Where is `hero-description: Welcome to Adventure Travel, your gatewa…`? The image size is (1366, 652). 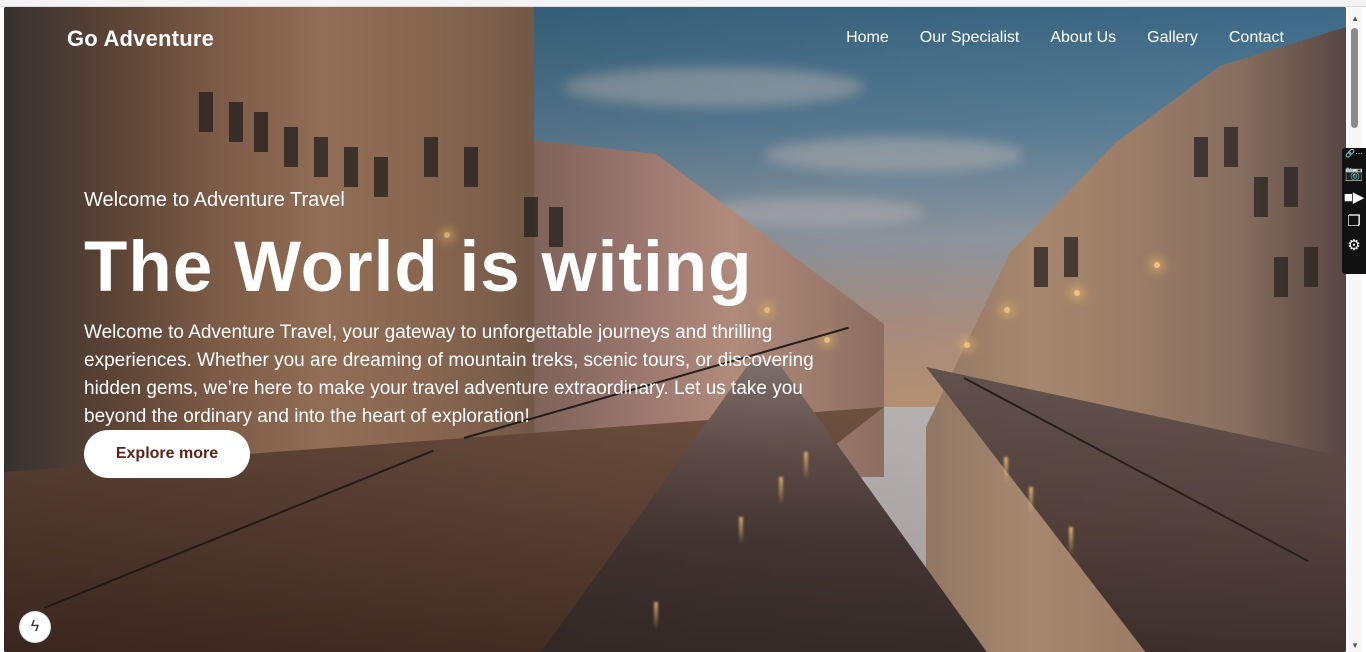 hero-description: Welcome to Adventure Travel, your gatewa… is located at coordinates (449, 374).